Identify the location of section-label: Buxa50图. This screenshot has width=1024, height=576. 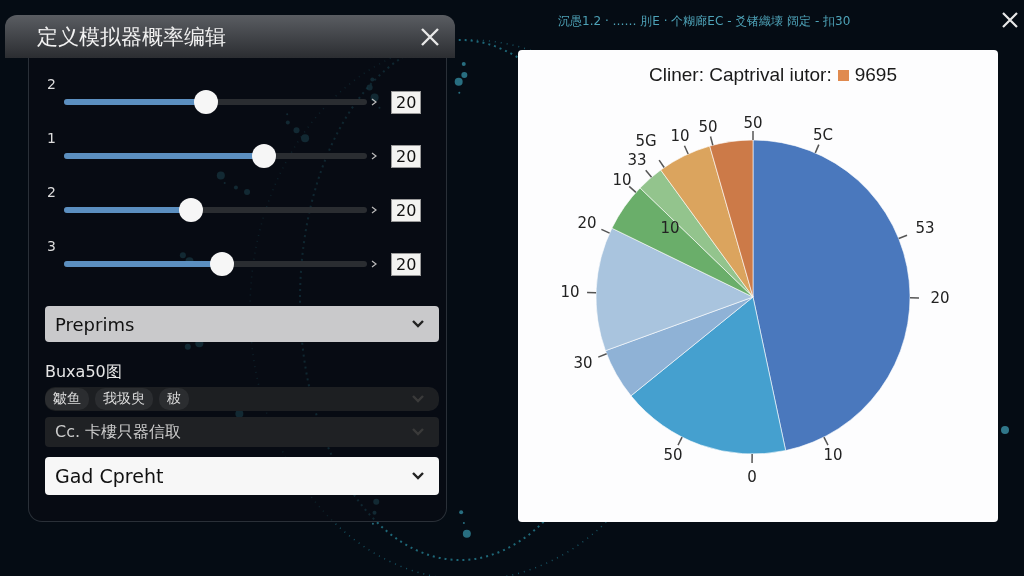
(84, 372).